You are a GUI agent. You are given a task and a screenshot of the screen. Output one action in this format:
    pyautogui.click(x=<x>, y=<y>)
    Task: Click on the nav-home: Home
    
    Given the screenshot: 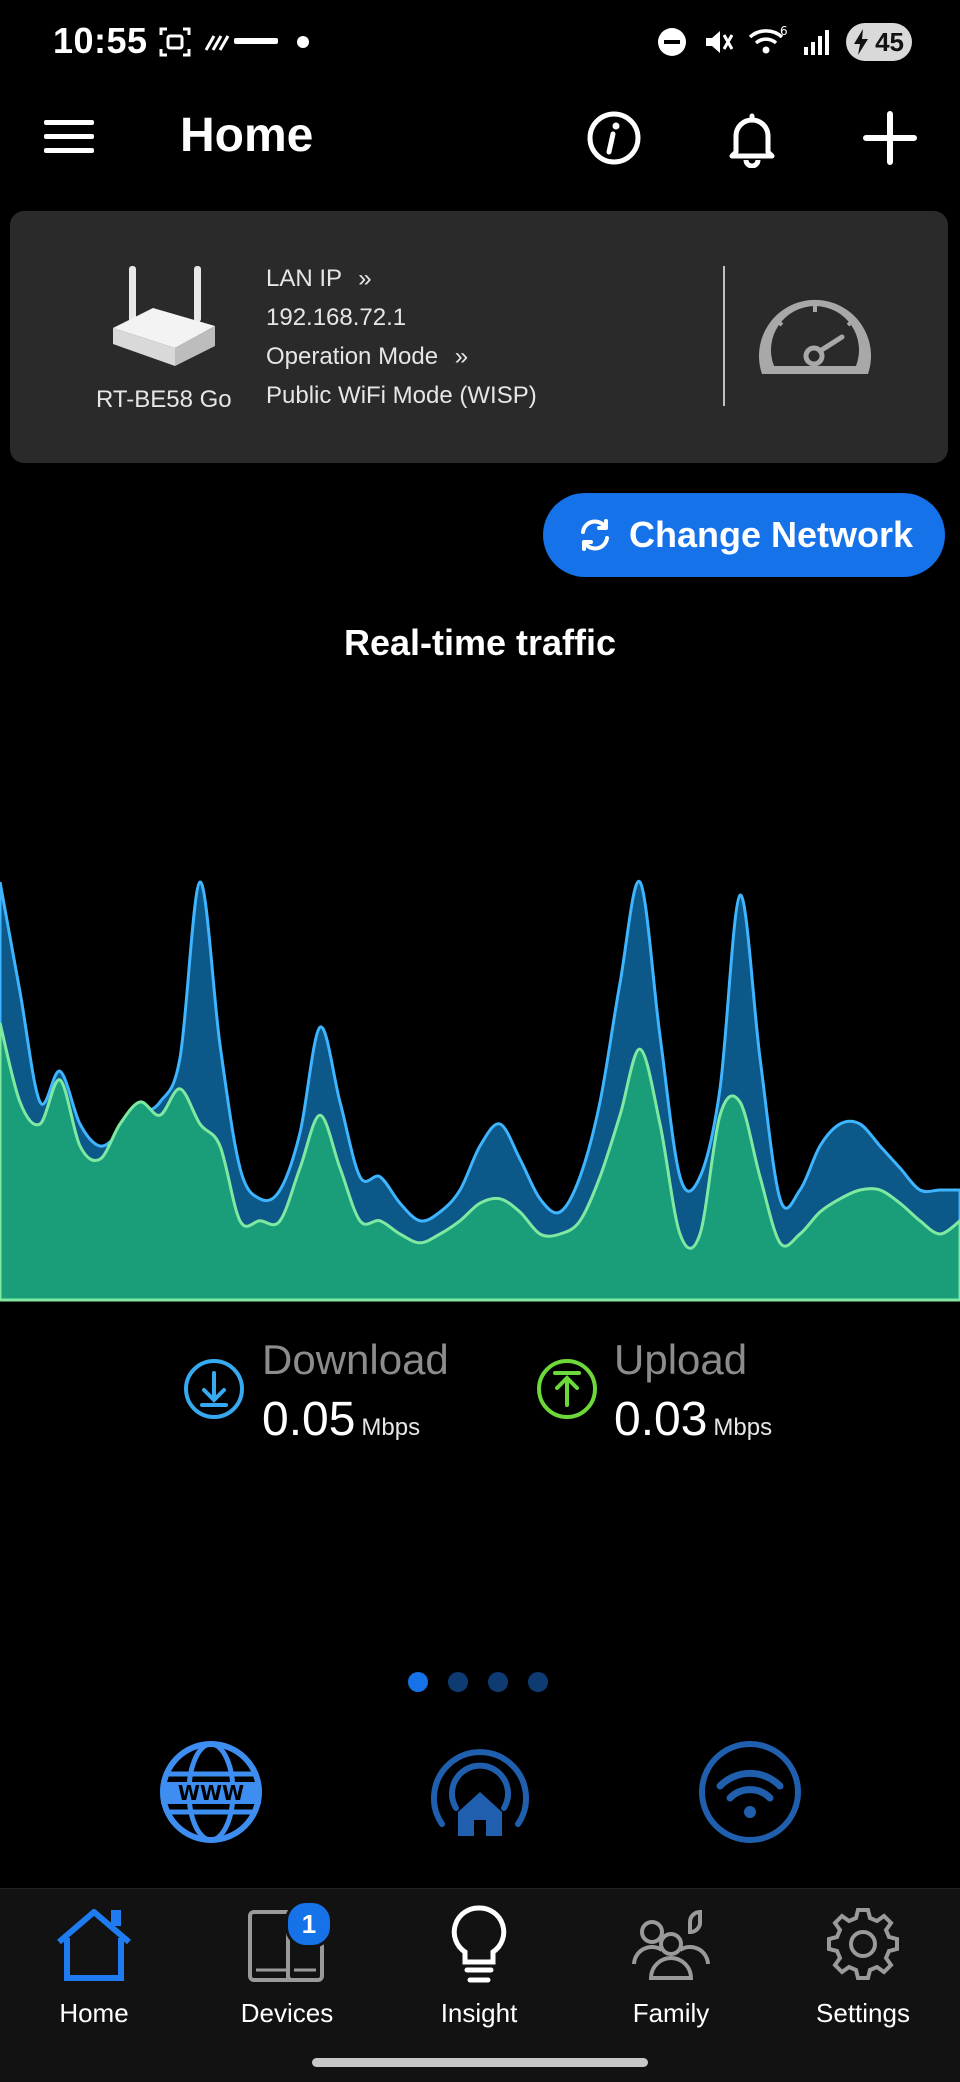 What is the action you would take?
    pyautogui.click(x=94, y=1965)
    